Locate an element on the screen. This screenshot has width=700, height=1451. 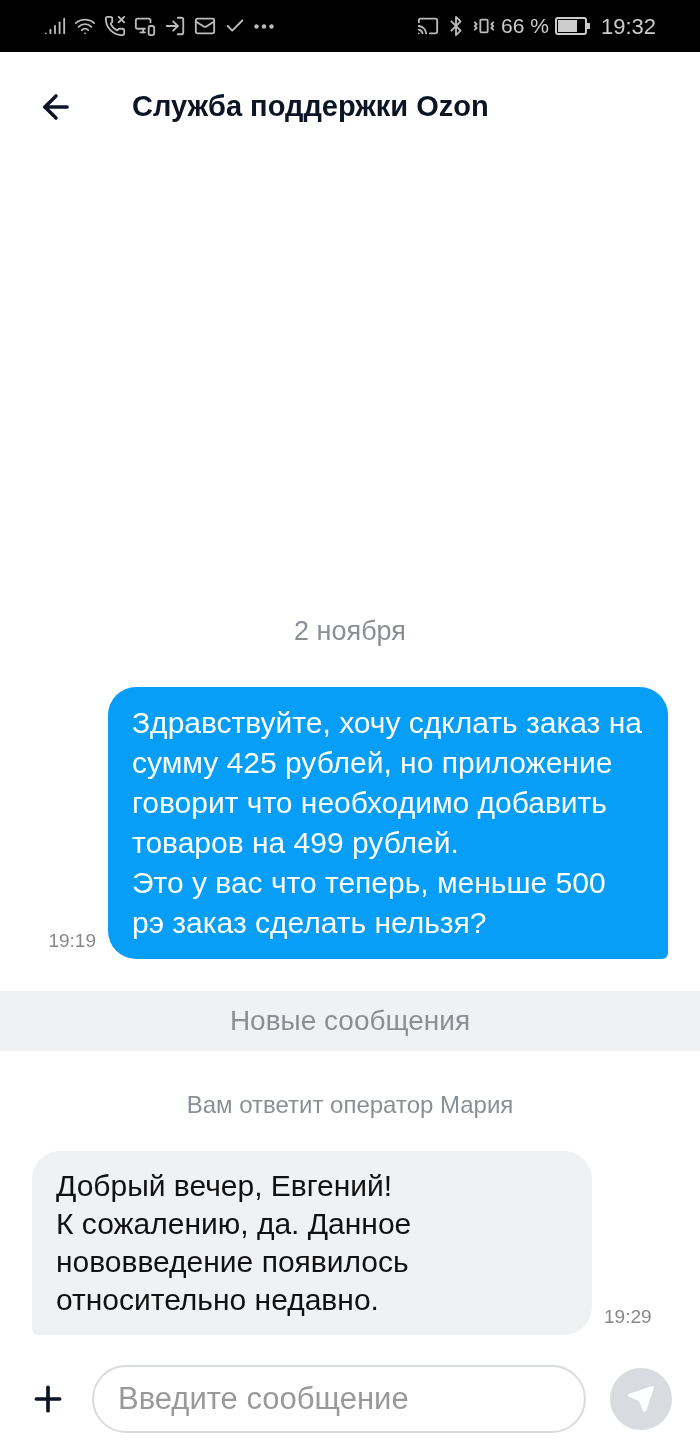
incoming-message-bubble: Добрый вечер, Евгений! К сожалению, да. Данное нововведение появилось относительно недавно. is located at coordinates (312, 1243).